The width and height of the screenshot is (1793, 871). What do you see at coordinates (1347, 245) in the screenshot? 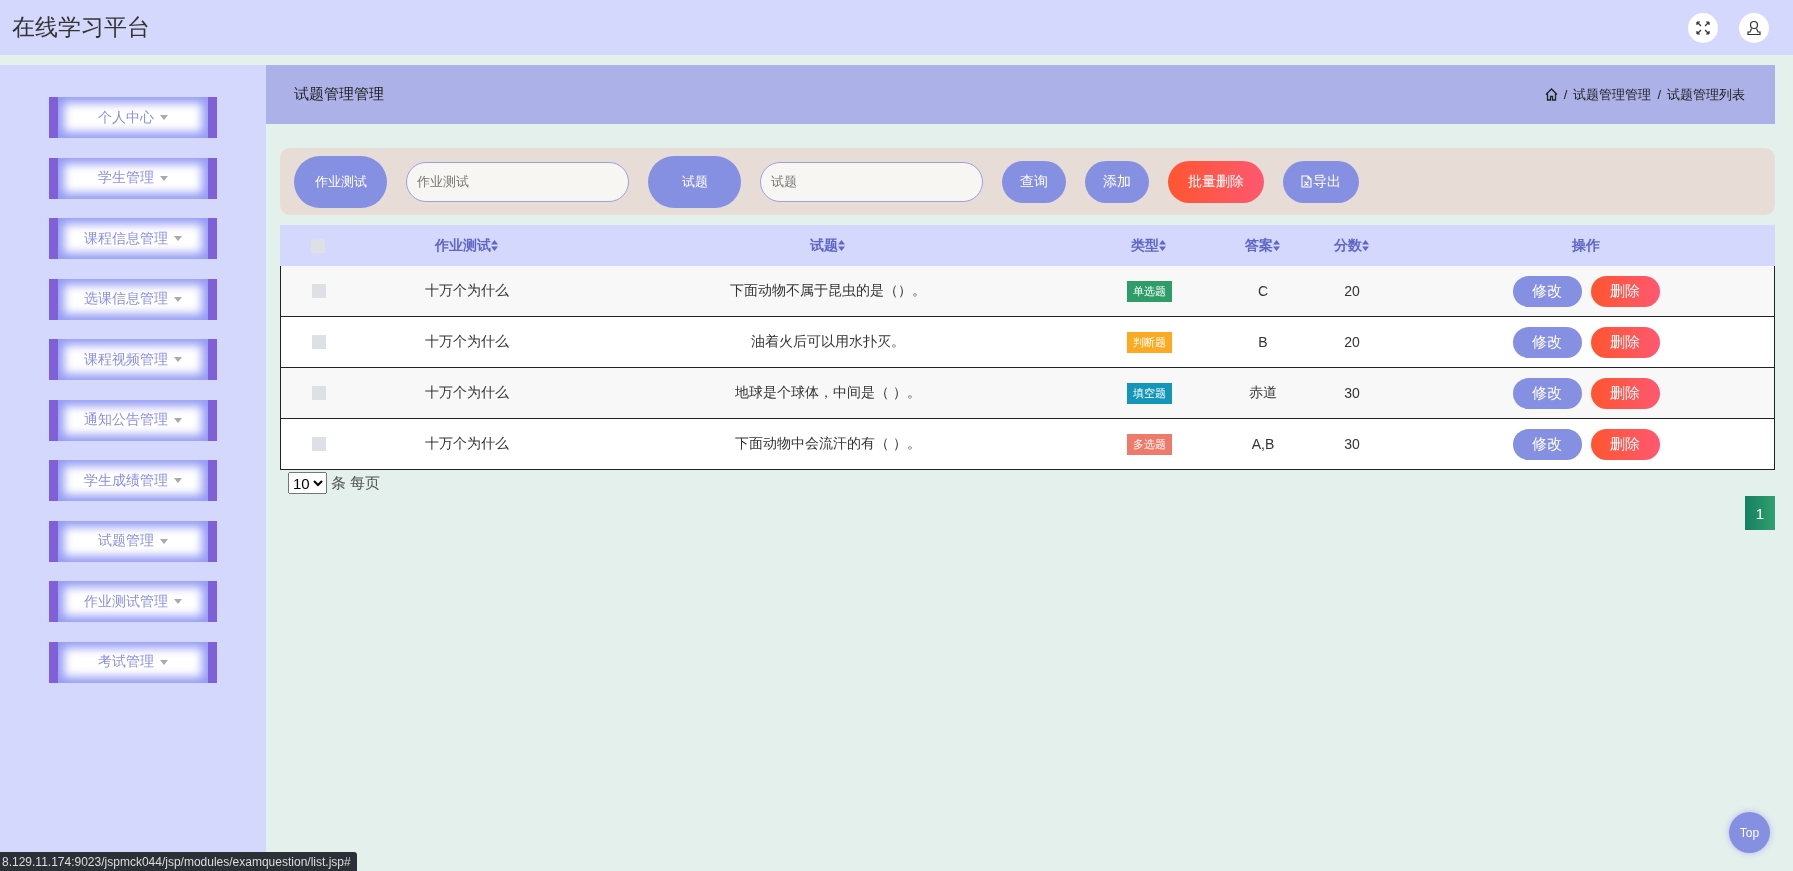
I see `column-header: 分数` at bounding box center [1347, 245].